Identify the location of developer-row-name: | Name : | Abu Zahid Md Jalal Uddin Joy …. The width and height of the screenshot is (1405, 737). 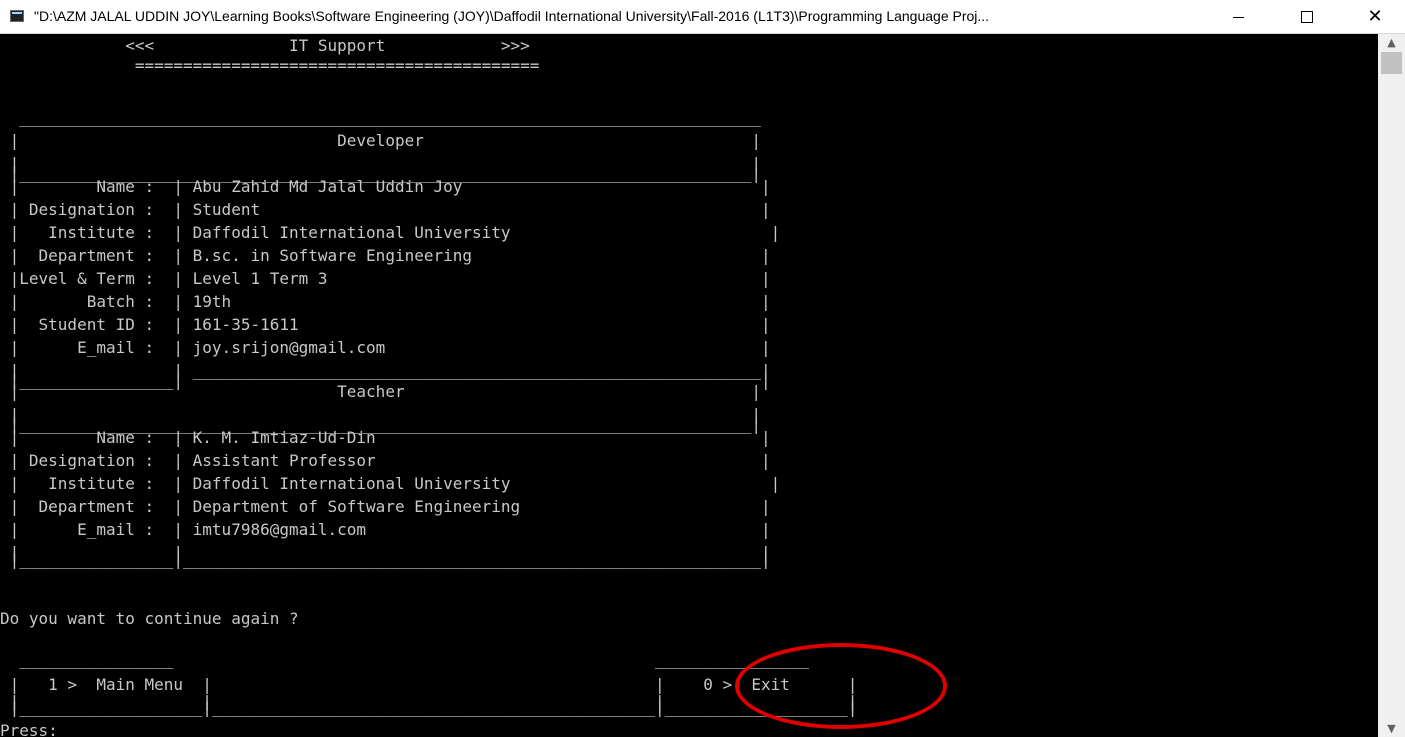
(385, 186).